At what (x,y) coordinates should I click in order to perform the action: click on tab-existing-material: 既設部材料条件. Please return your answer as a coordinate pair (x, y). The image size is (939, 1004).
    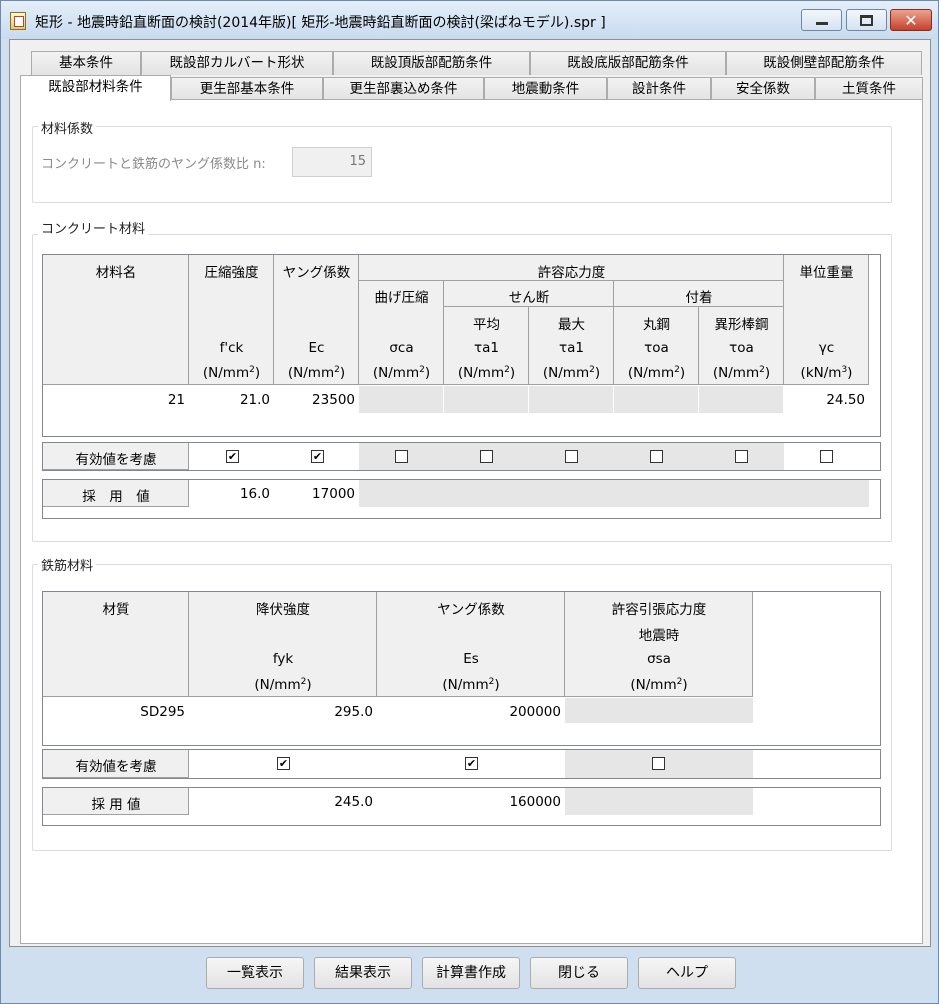
    Looking at the image, I should click on (95, 88).